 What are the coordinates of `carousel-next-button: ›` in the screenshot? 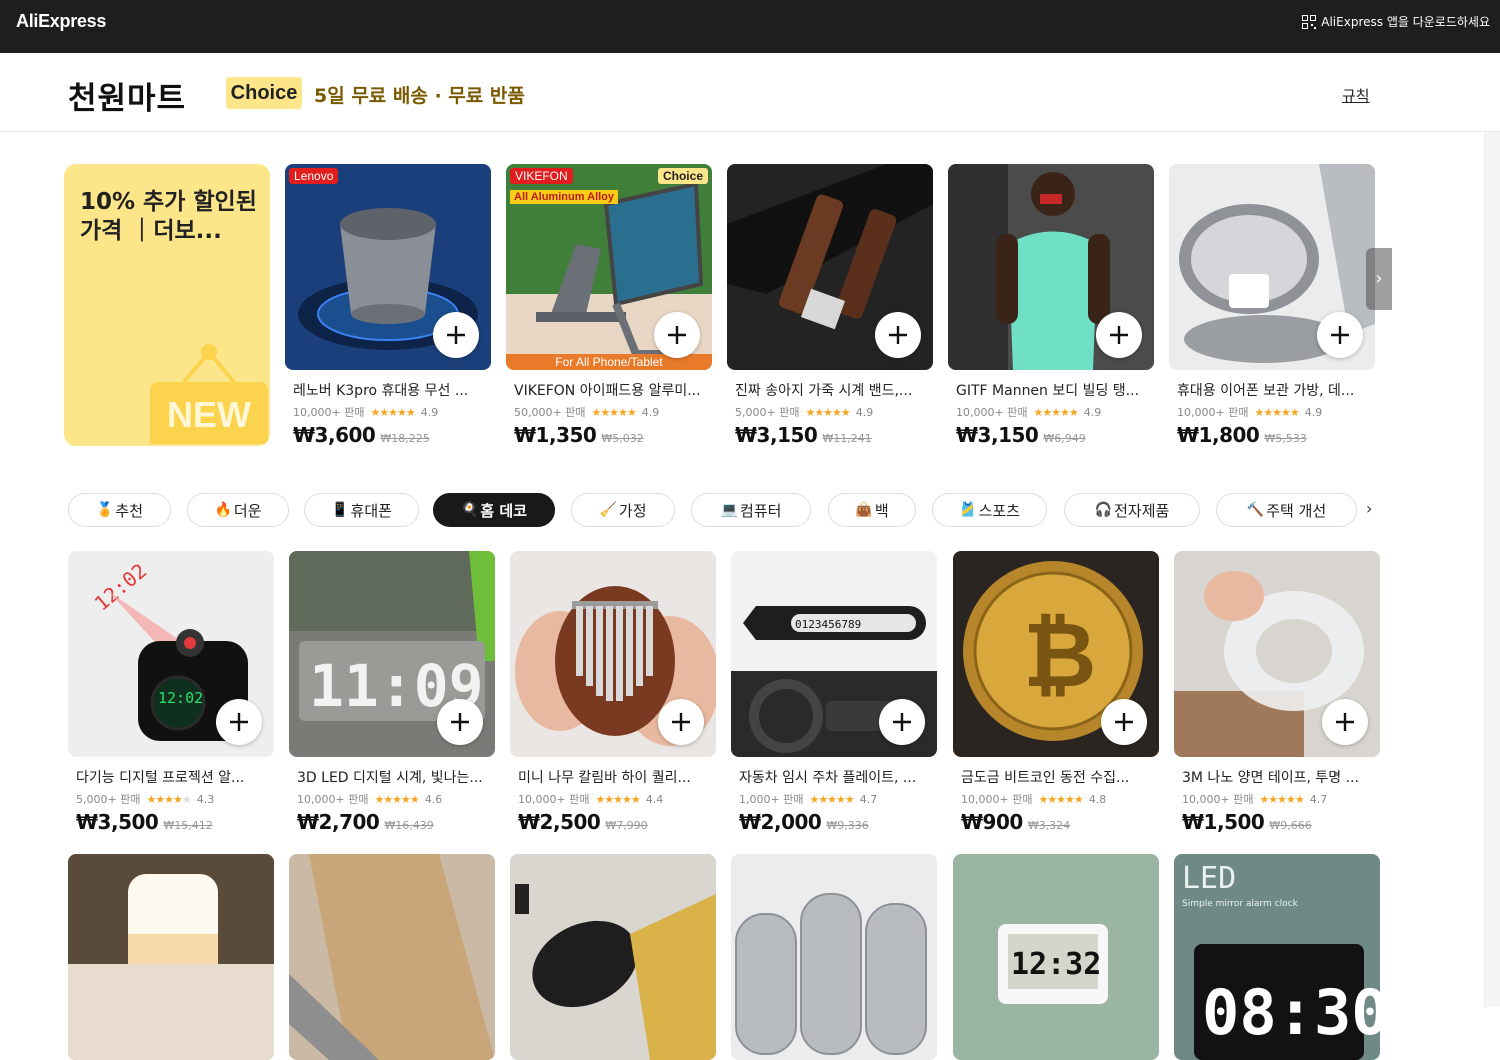 It's located at (1379, 279).